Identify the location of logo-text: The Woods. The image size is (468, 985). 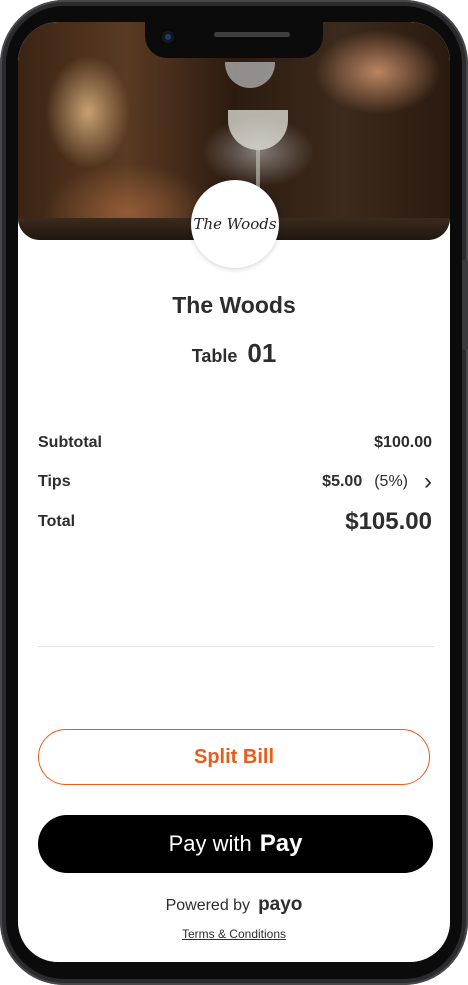
(235, 224).